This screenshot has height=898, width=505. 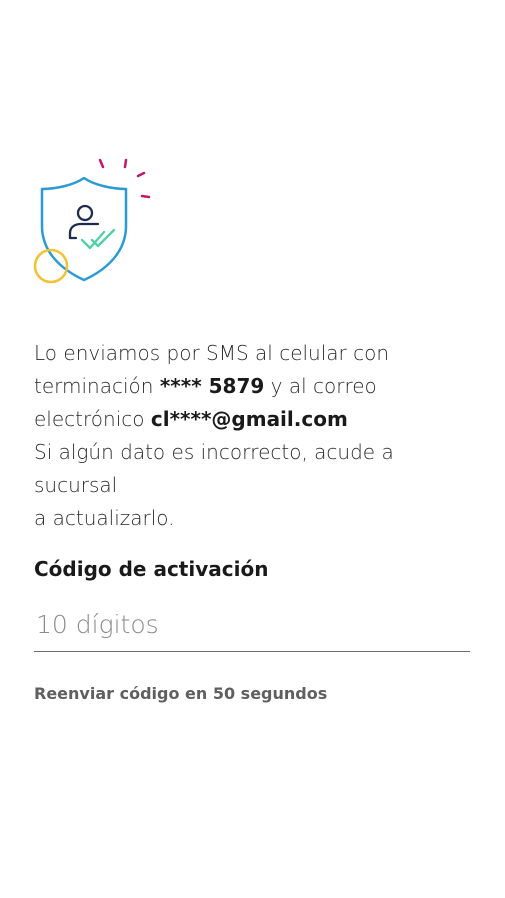 What do you see at coordinates (151, 569) in the screenshot?
I see `activation-code-label: Código de activación` at bounding box center [151, 569].